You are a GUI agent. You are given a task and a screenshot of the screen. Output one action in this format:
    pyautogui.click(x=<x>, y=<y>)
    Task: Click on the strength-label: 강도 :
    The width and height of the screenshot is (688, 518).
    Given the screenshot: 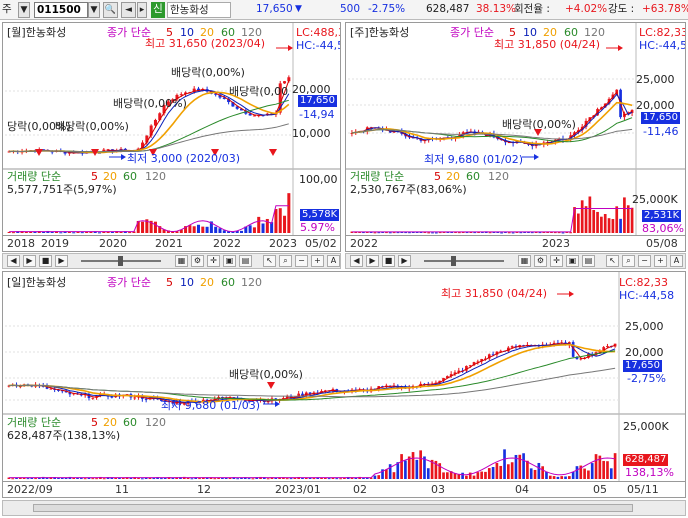 What is the action you would take?
    pyautogui.click(x=621, y=9)
    